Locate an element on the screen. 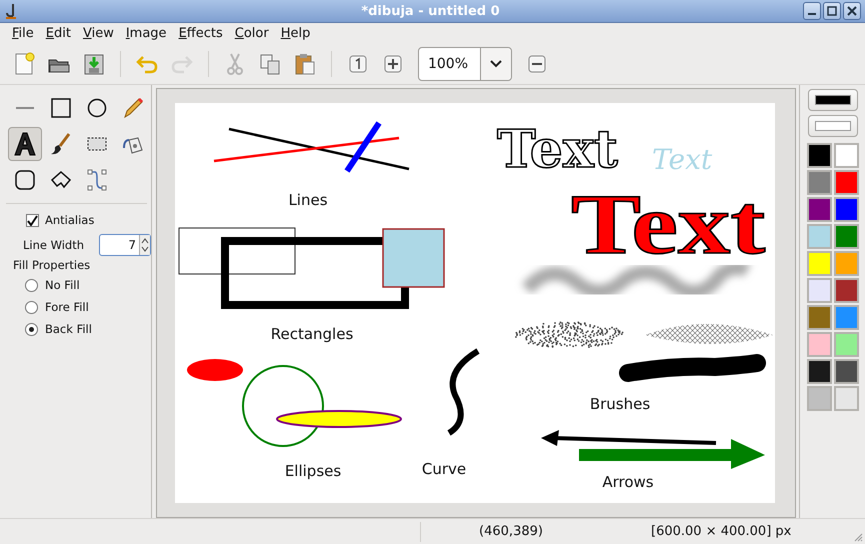 This screenshot has height=544, width=865. filled-ellipse is located at coordinates (215, 370).